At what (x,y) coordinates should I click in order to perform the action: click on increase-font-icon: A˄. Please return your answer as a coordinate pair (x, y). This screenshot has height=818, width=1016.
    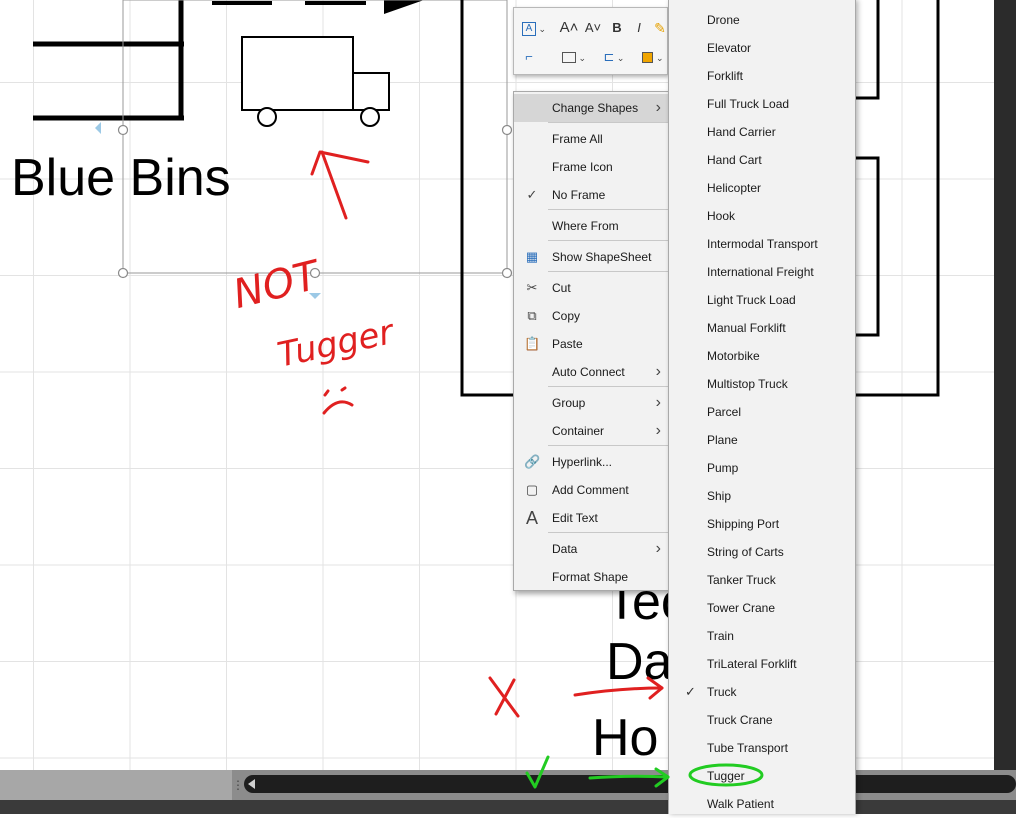
    Looking at the image, I should click on (569, 28).